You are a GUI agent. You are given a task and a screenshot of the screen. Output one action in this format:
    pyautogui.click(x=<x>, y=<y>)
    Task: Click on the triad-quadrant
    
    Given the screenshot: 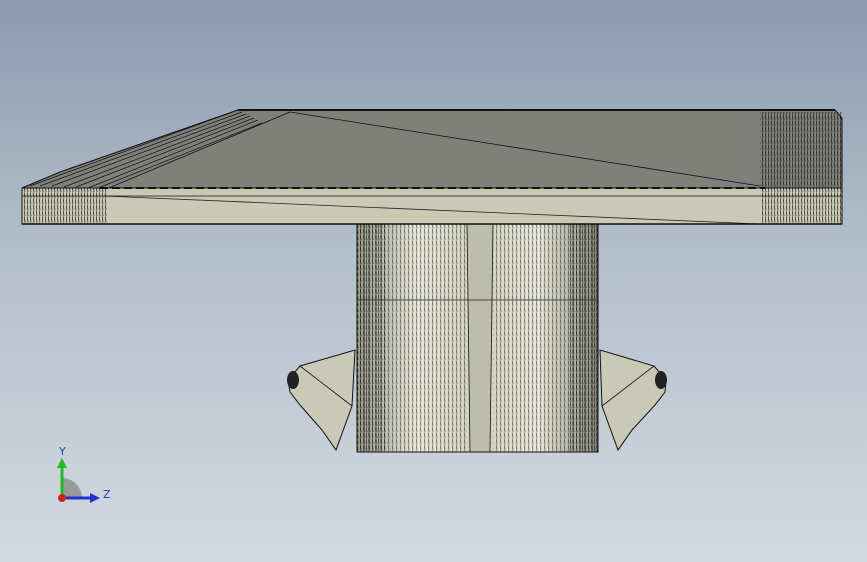 What is the action you would take?
    pyautogui.click(x=72, y=488)
    